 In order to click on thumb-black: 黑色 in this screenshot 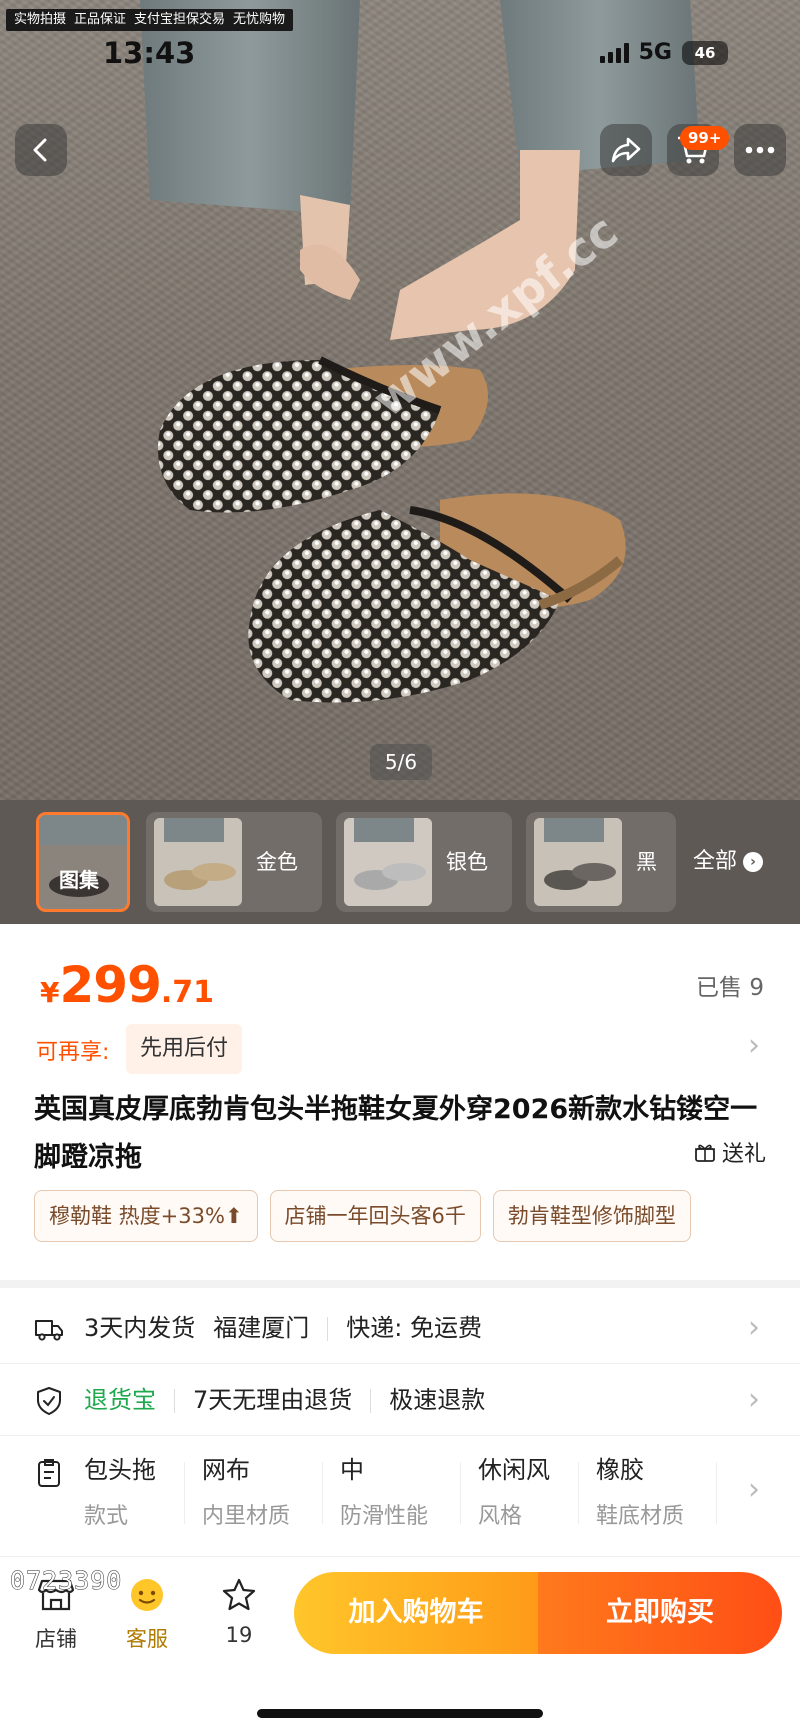, I will do `click(601, 862)`.